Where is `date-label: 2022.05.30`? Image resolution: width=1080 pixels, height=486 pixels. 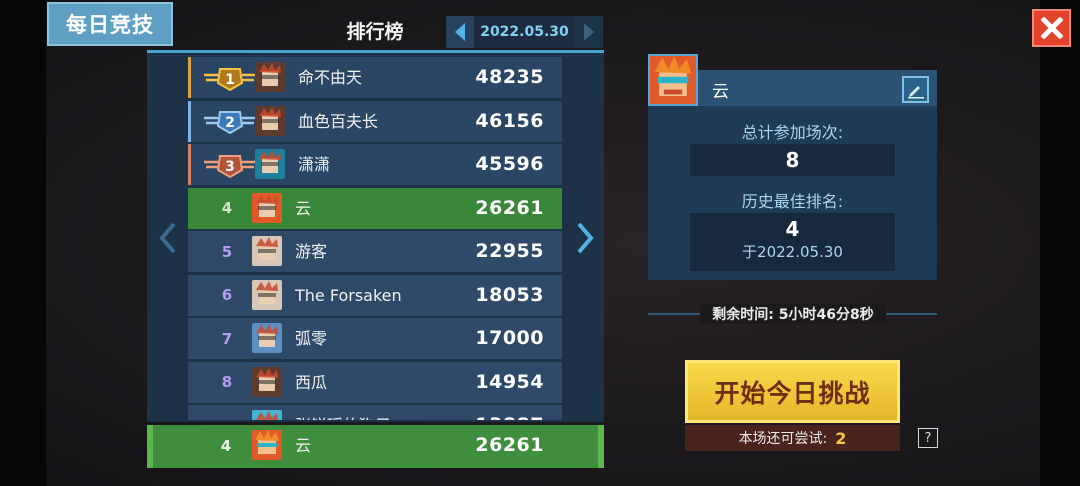
date-label: 2022.05.30 is located at coordinates (524, 32).